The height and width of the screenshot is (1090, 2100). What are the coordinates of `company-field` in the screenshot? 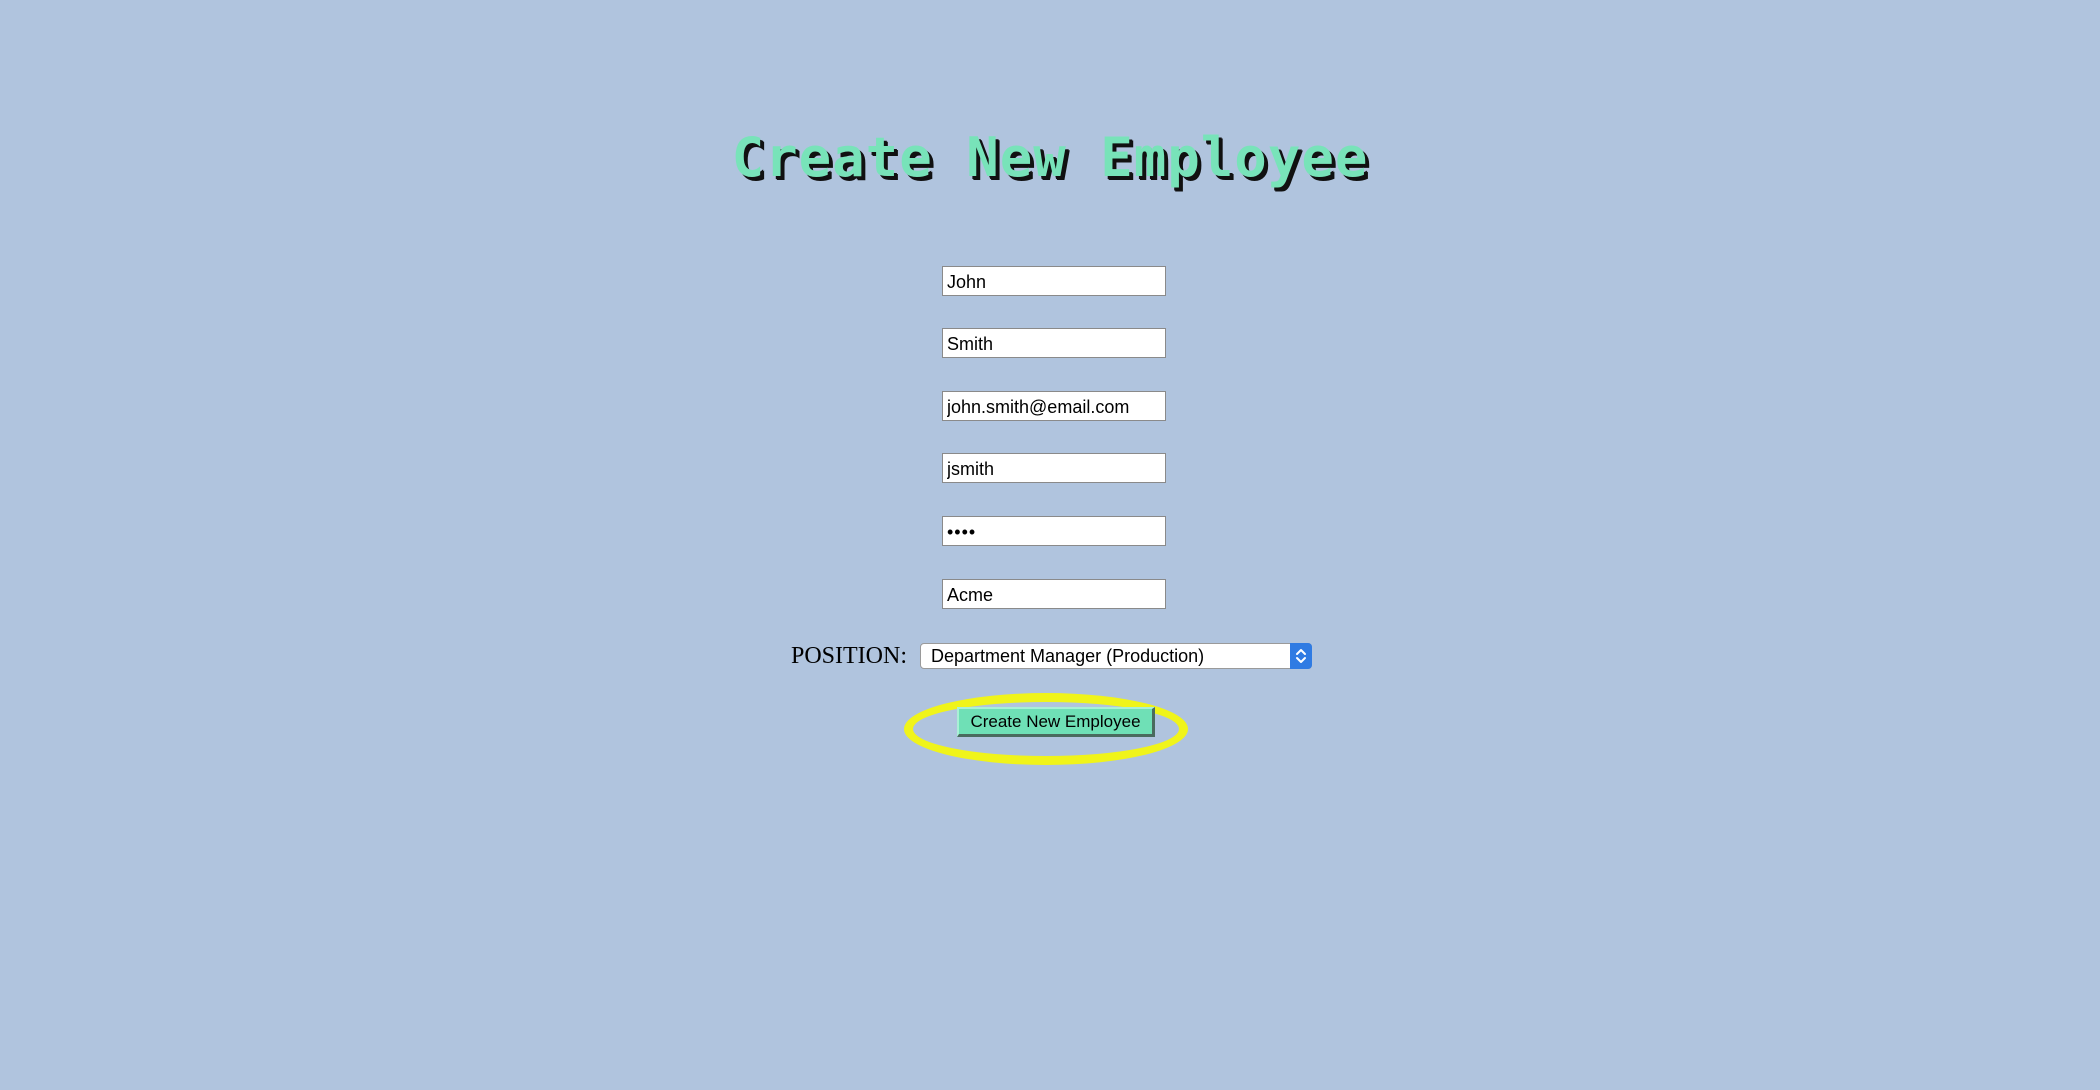 It's located at (1054, 594).